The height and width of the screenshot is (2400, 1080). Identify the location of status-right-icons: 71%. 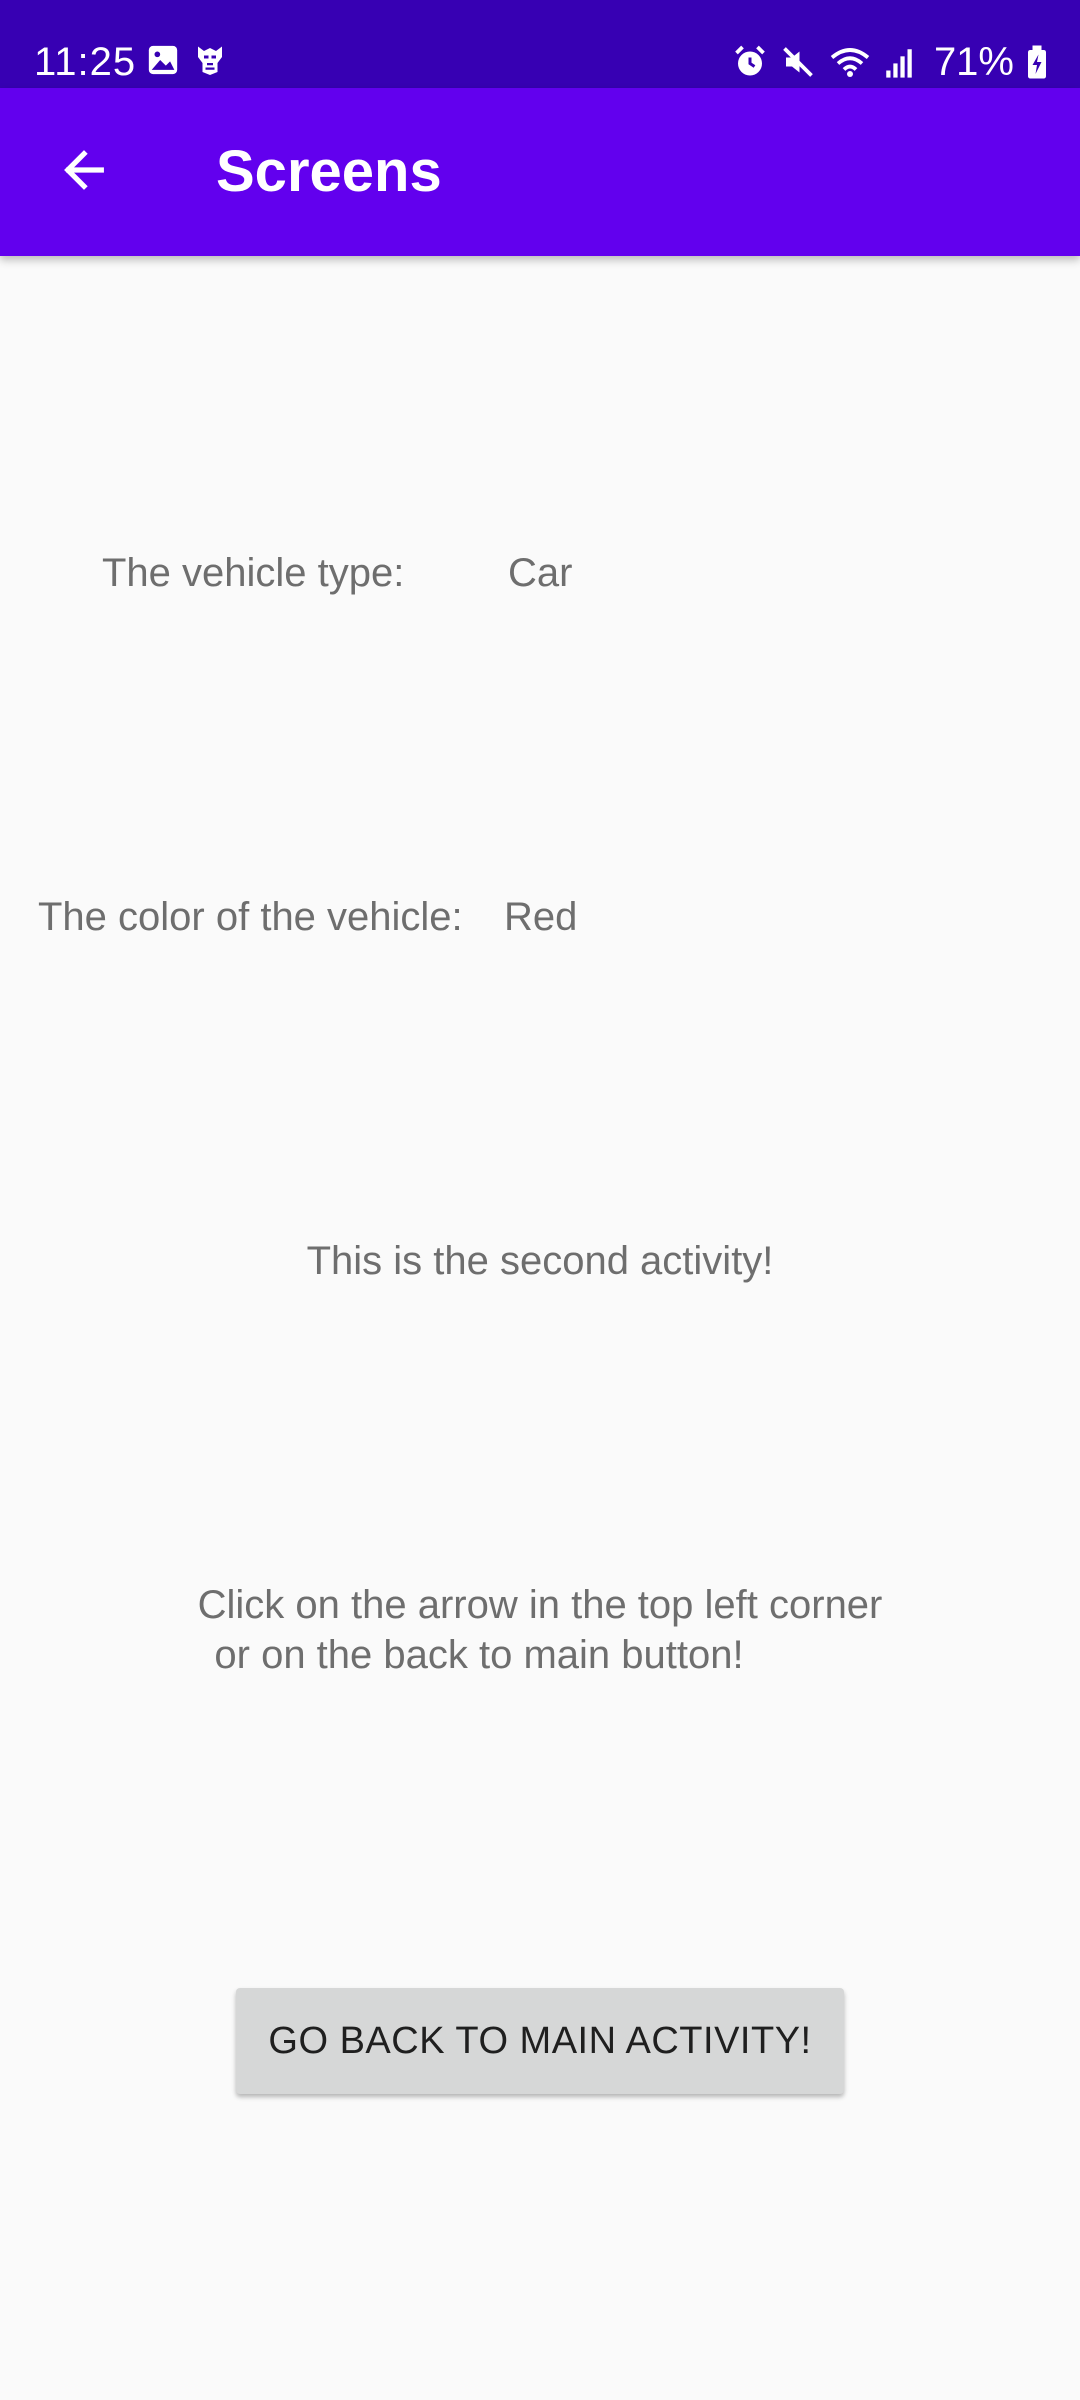
(890, 62).